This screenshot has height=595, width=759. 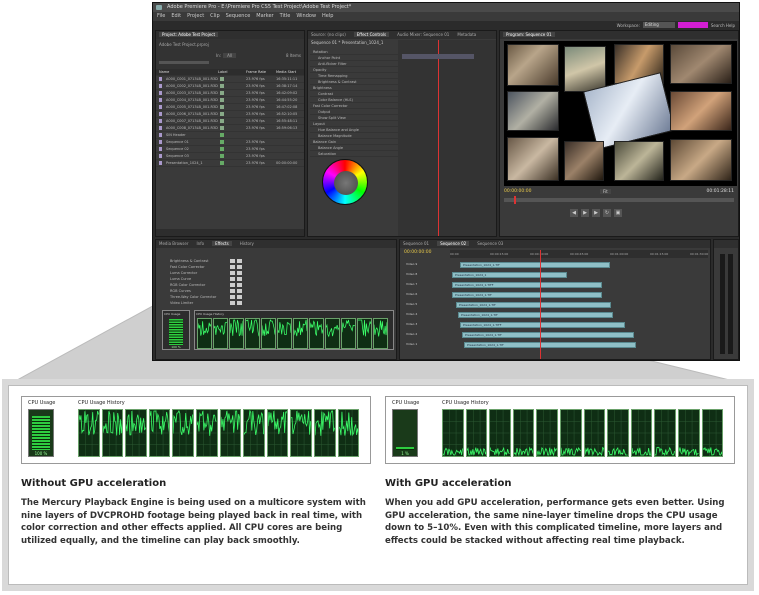 I want to click on ec-tab: Audio Mixer: Sequence 01, so click(x=423, y=34).